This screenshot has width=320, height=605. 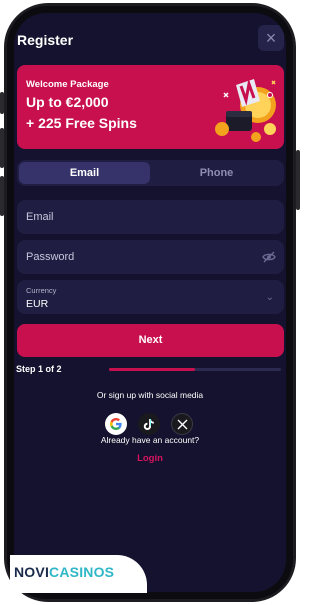 I want to click on currency-value: EUR, so click(x=37, y=304).